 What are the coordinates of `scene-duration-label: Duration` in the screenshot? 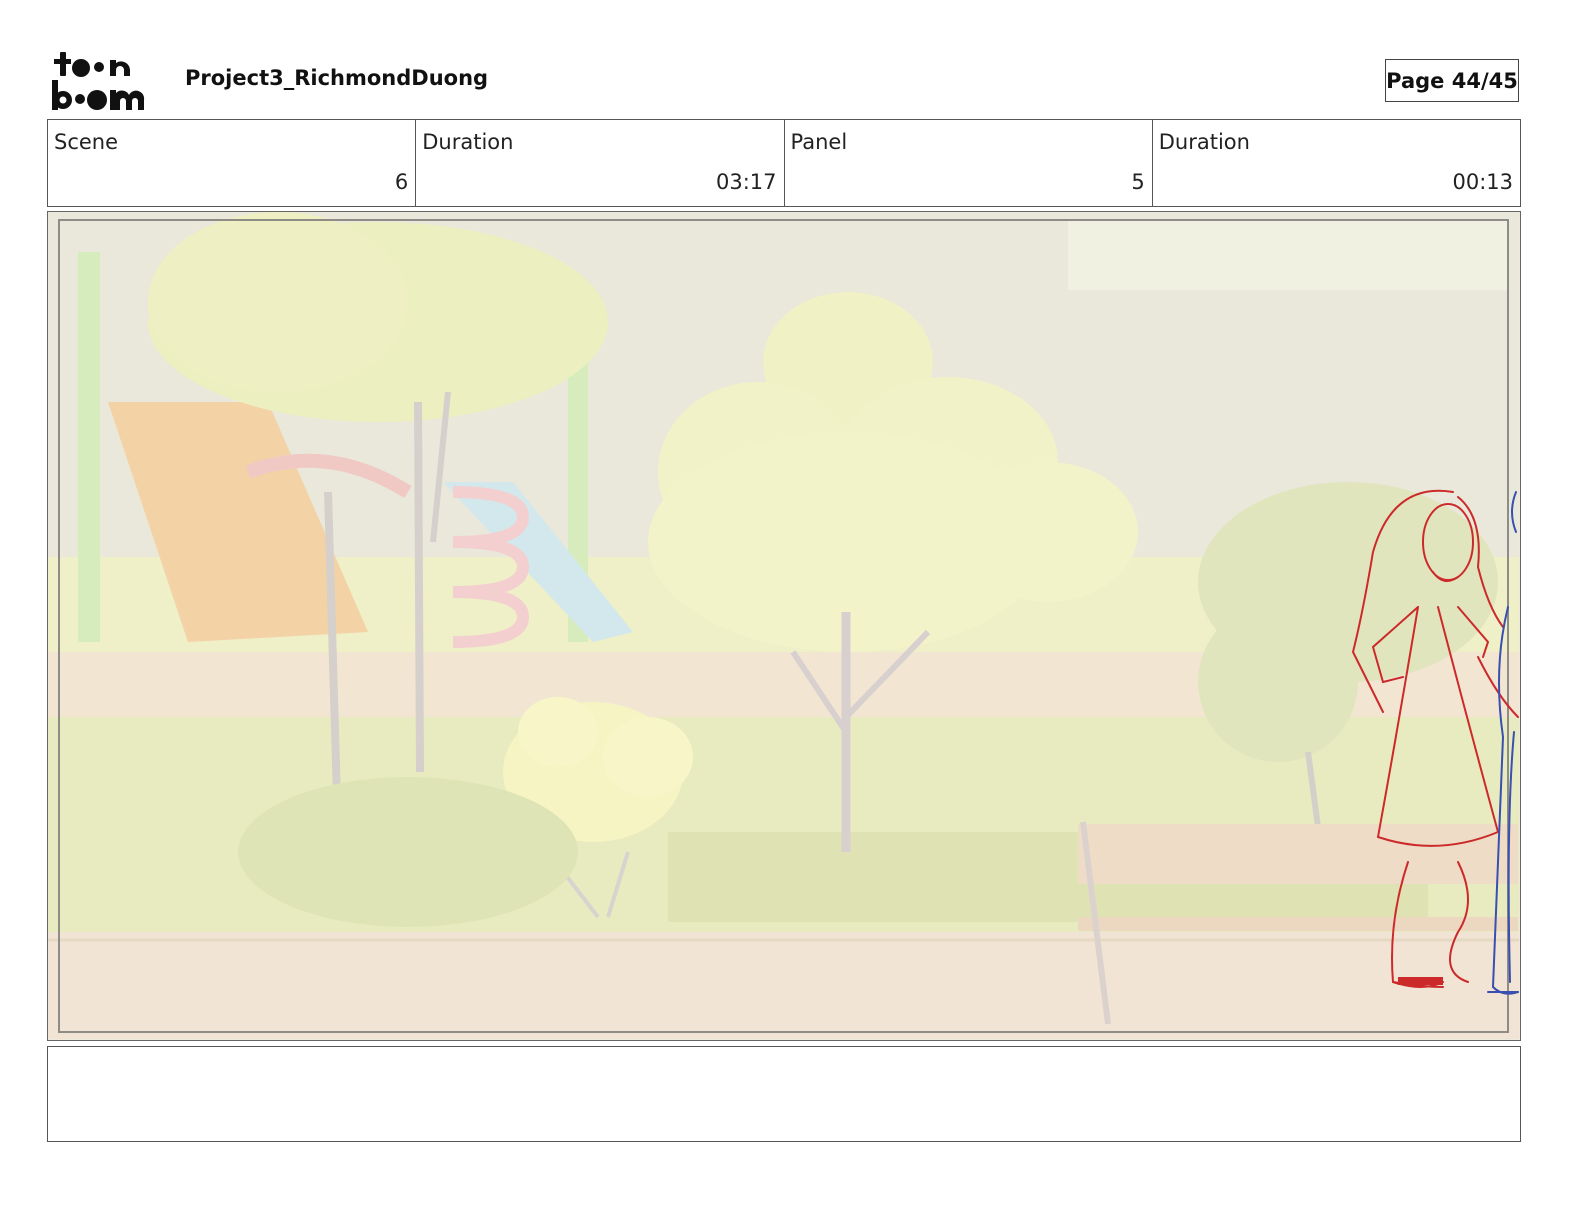 It's located at (468, 142).